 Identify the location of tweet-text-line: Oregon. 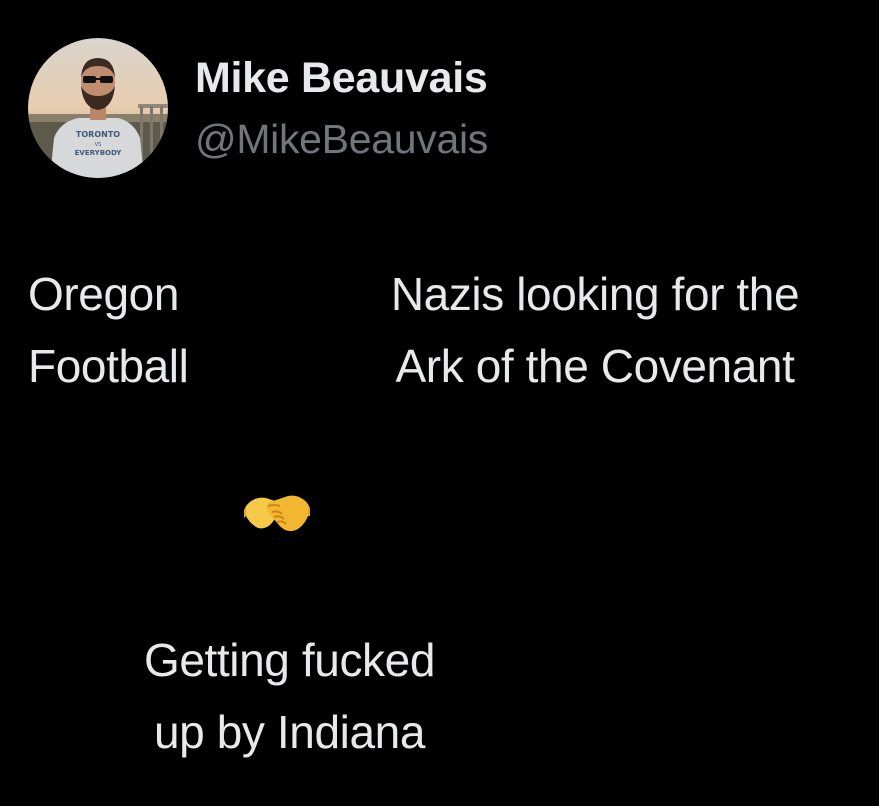
(104, 294).